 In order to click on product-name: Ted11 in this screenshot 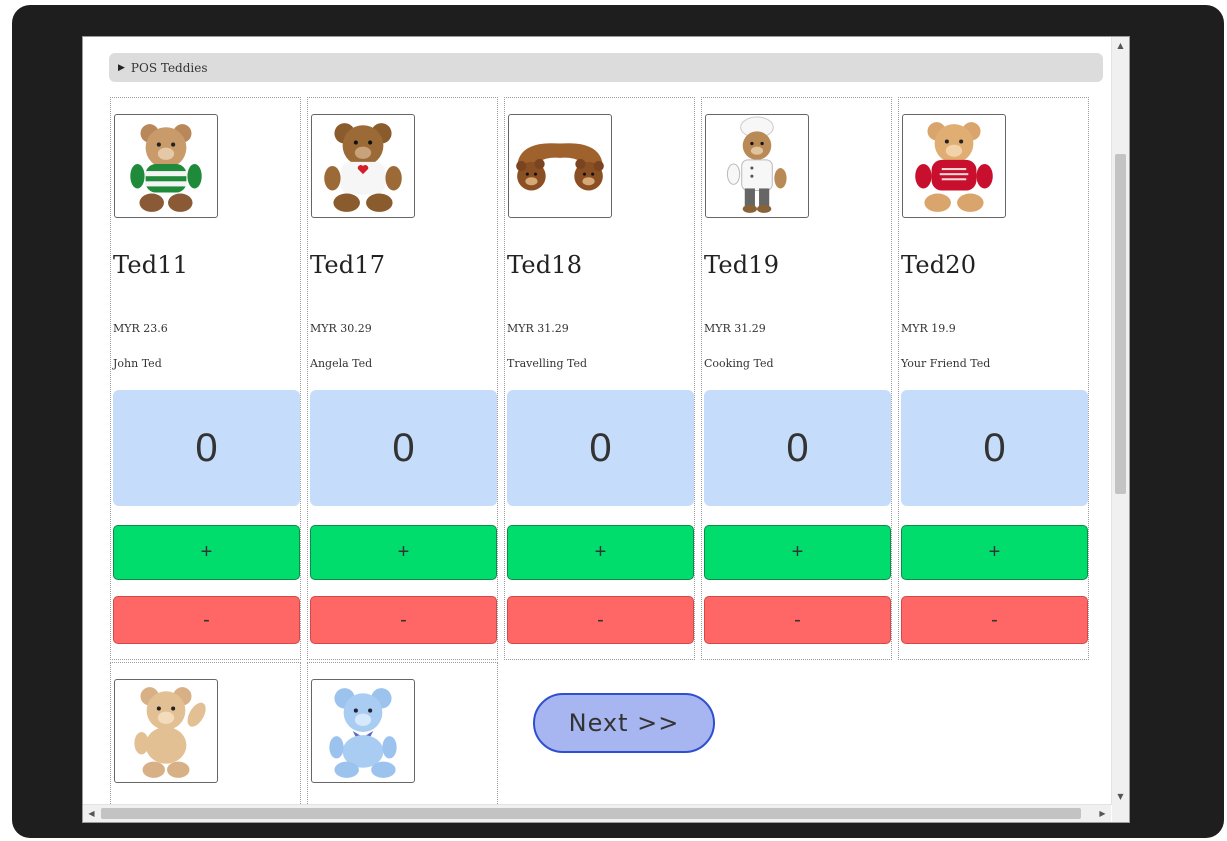, I will do `click(151, 265)`.